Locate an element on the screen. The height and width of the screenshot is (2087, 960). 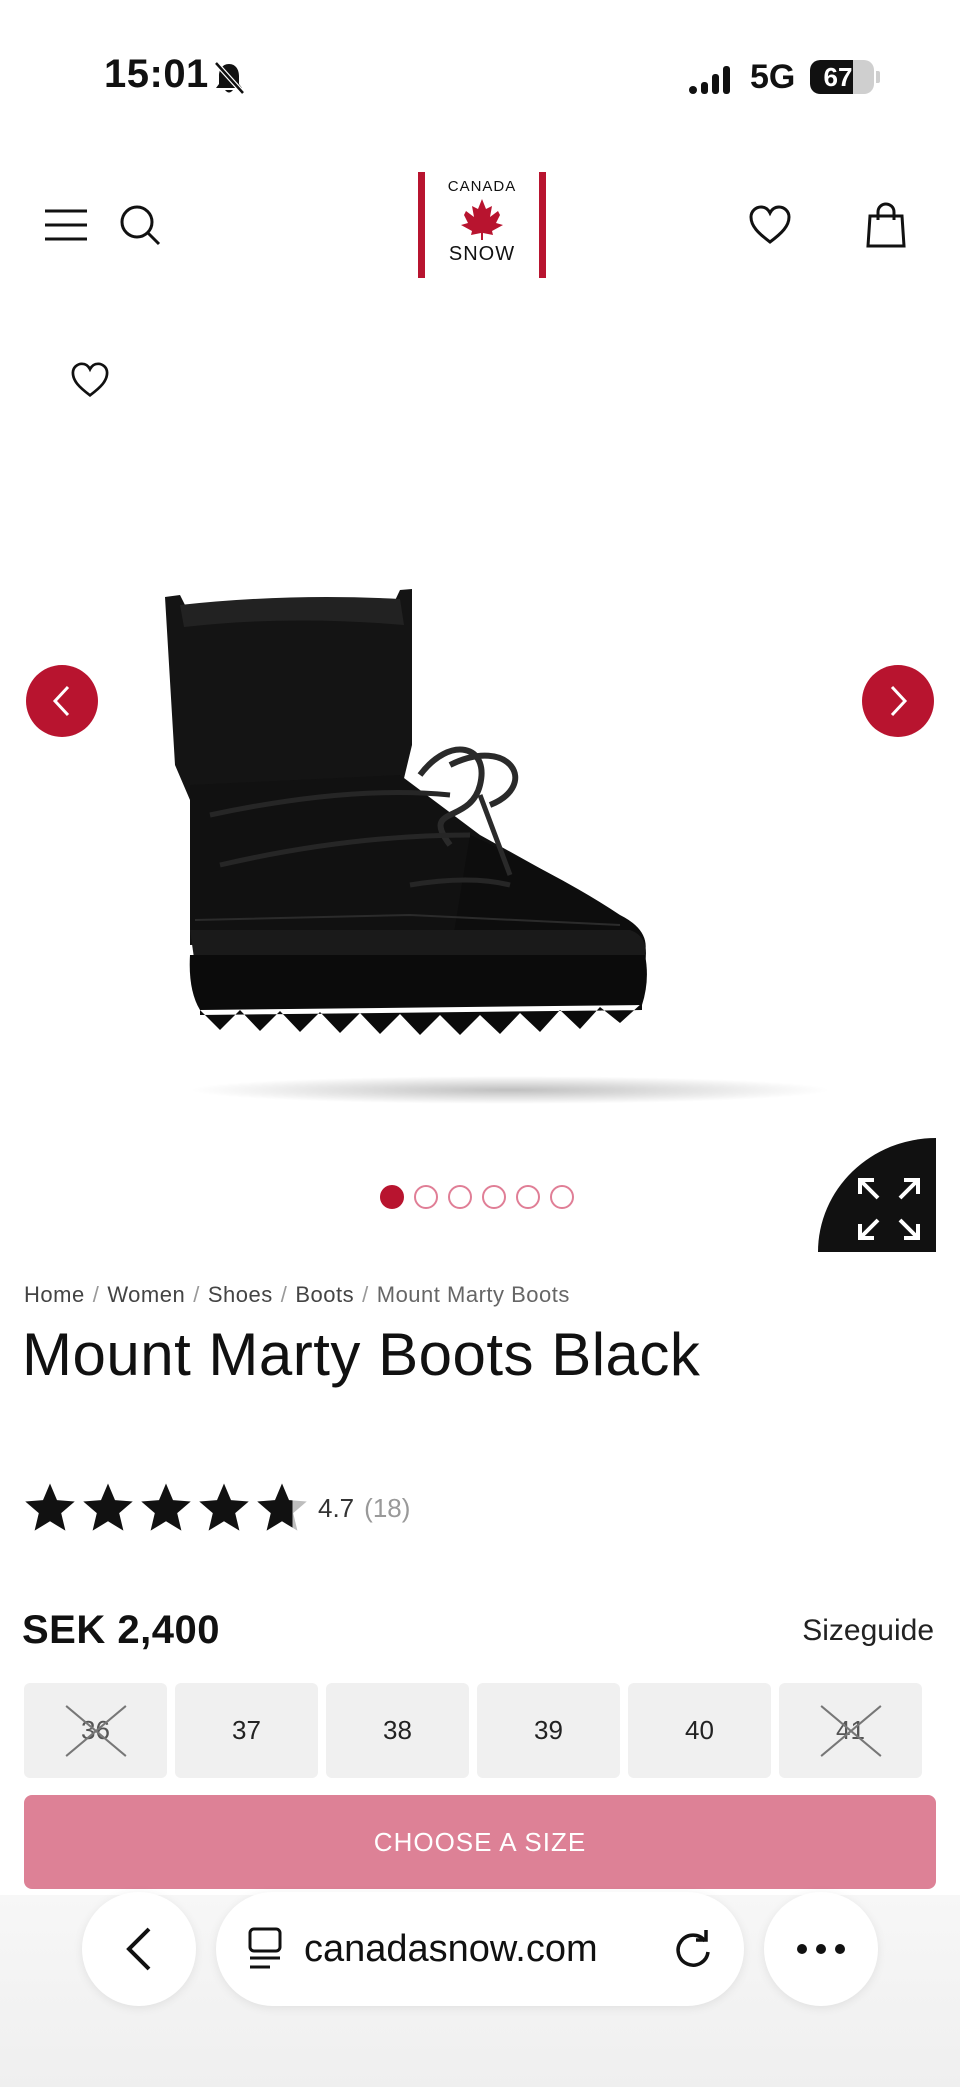
next-image-button is located at coordinates (898, 701).